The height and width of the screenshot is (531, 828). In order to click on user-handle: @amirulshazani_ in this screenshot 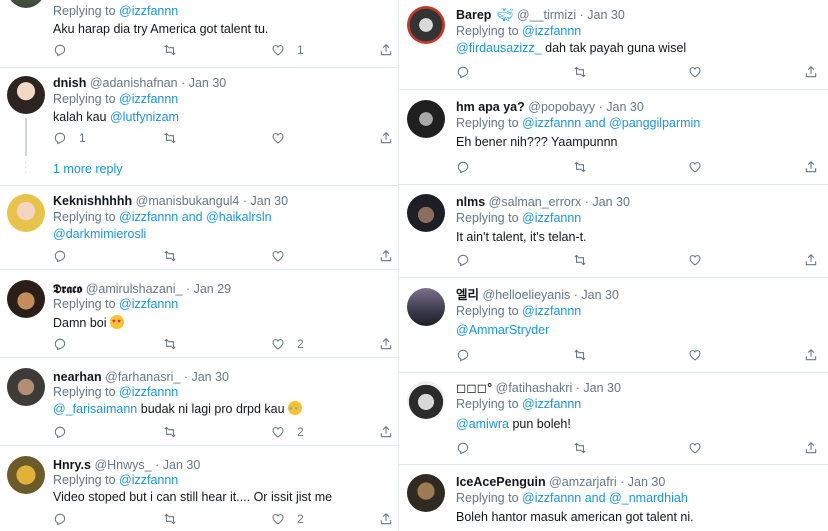, I will do `click(134, 289)`.